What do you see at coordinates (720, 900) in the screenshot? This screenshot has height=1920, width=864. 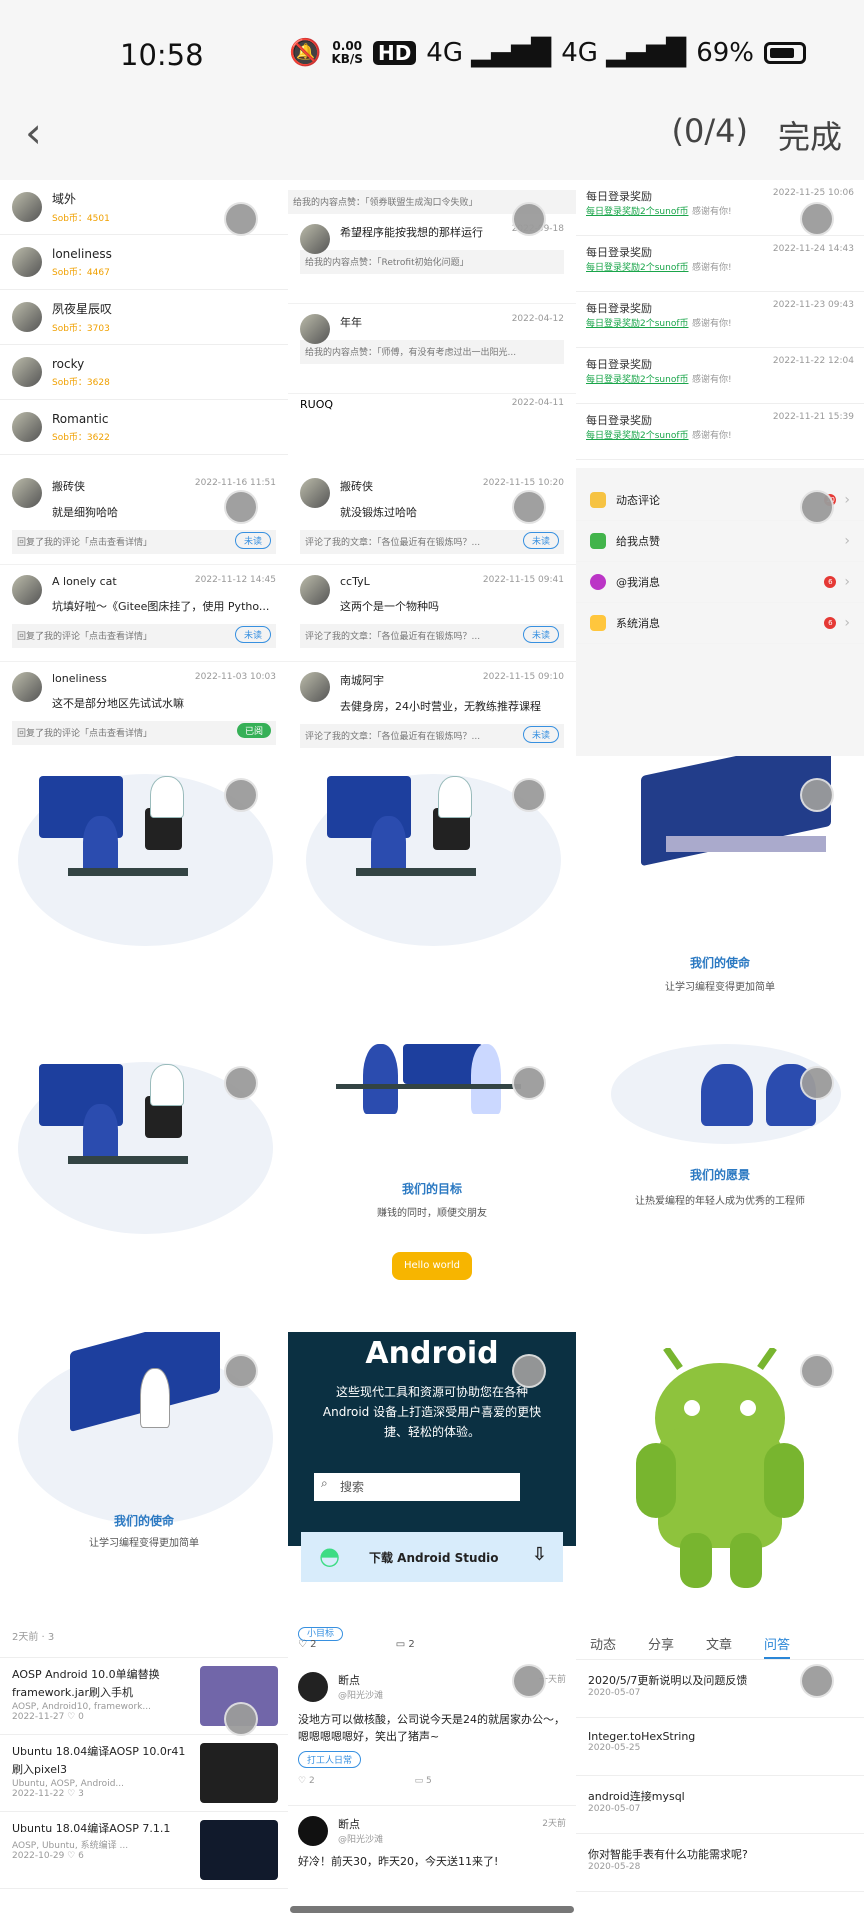 I see `grid-image-mission-1: 我们的使命 让学习编程变得更加简单` at bounding box center [720, 900].